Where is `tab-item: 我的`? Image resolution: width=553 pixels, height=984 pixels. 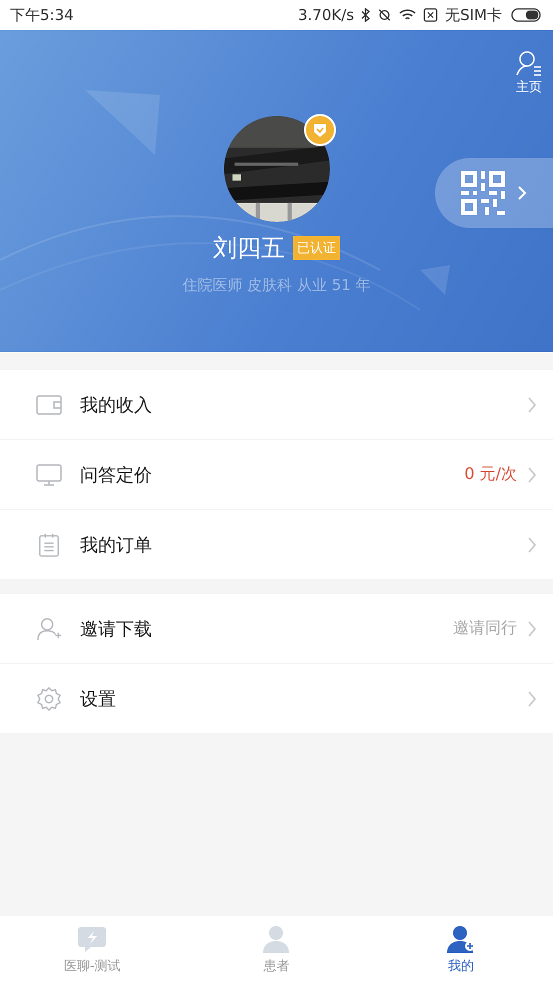
tab-item: 我的 is located at coordinates (460, 950).